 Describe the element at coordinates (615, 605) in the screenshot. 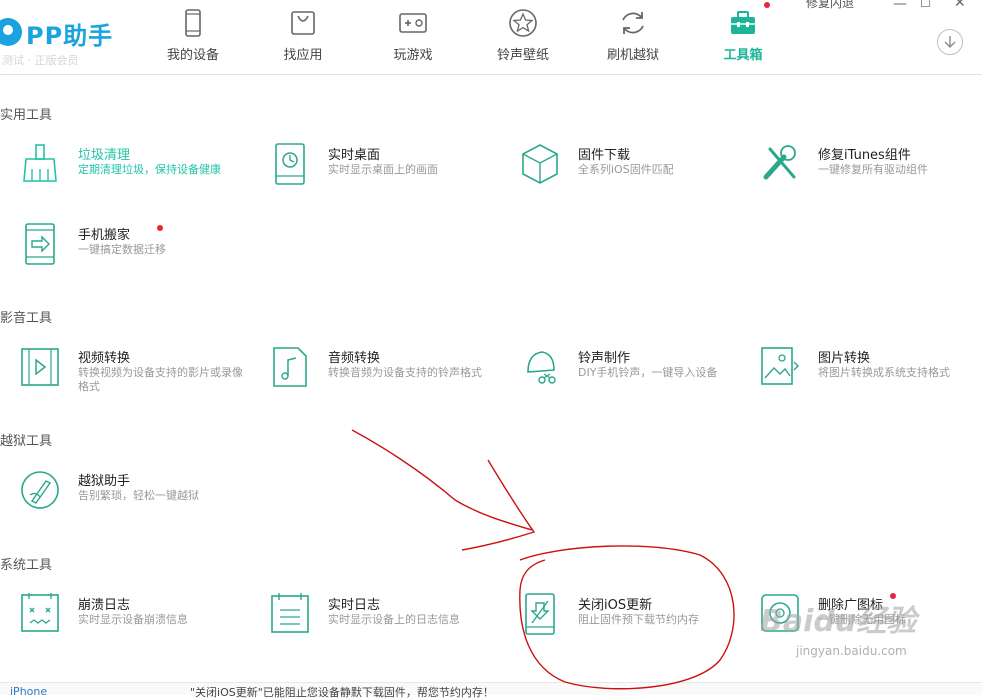

I see `tool-name: 关闭iOS更新` at that location.